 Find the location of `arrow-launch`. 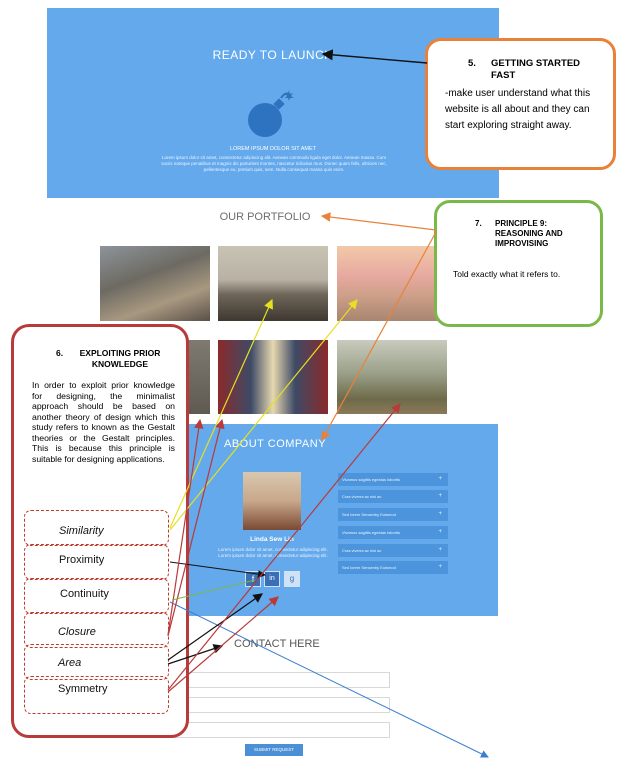

arrow-launch is located at coordinates (374, 56).